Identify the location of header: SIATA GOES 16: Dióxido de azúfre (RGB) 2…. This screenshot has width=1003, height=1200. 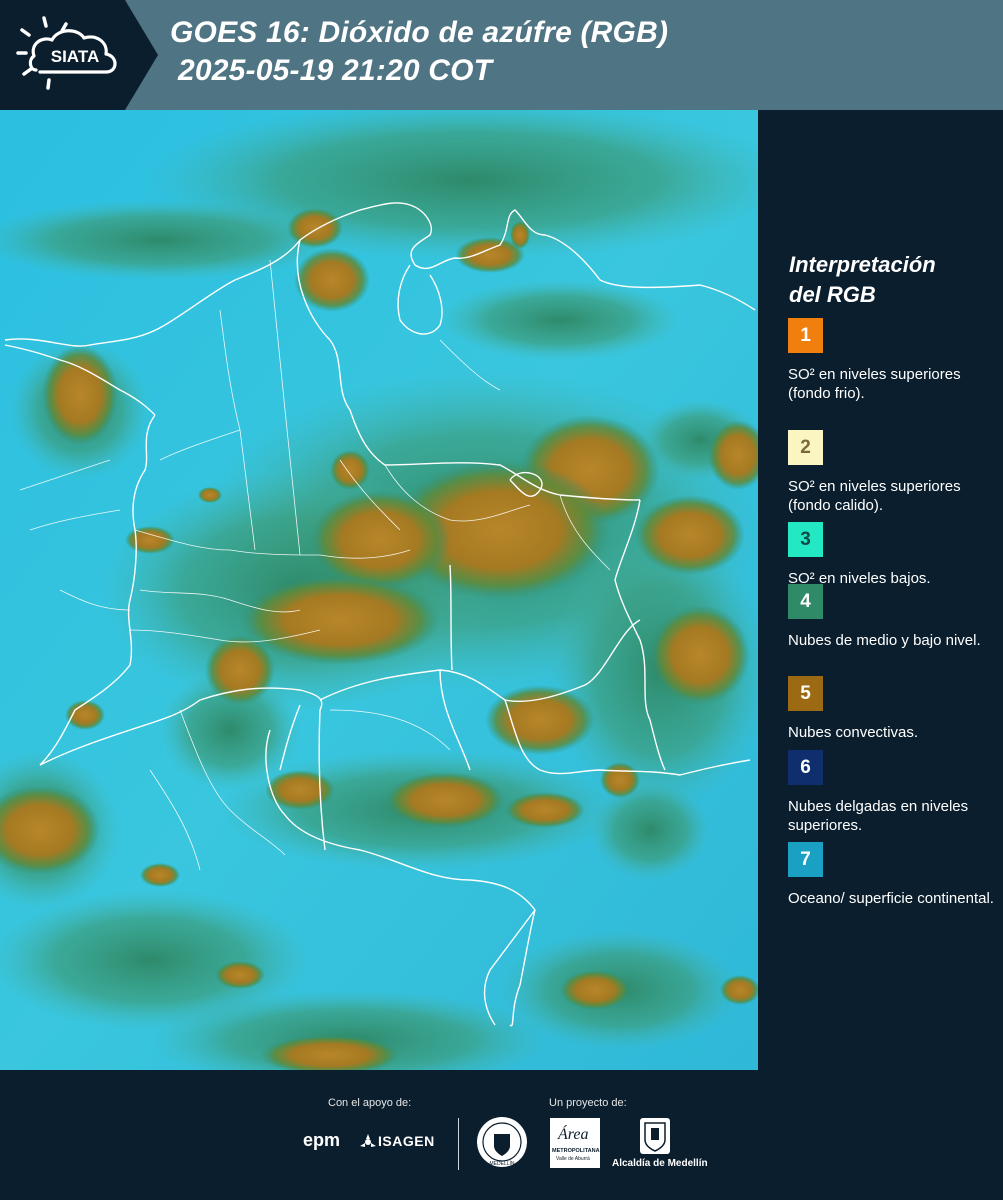
(501, 55).